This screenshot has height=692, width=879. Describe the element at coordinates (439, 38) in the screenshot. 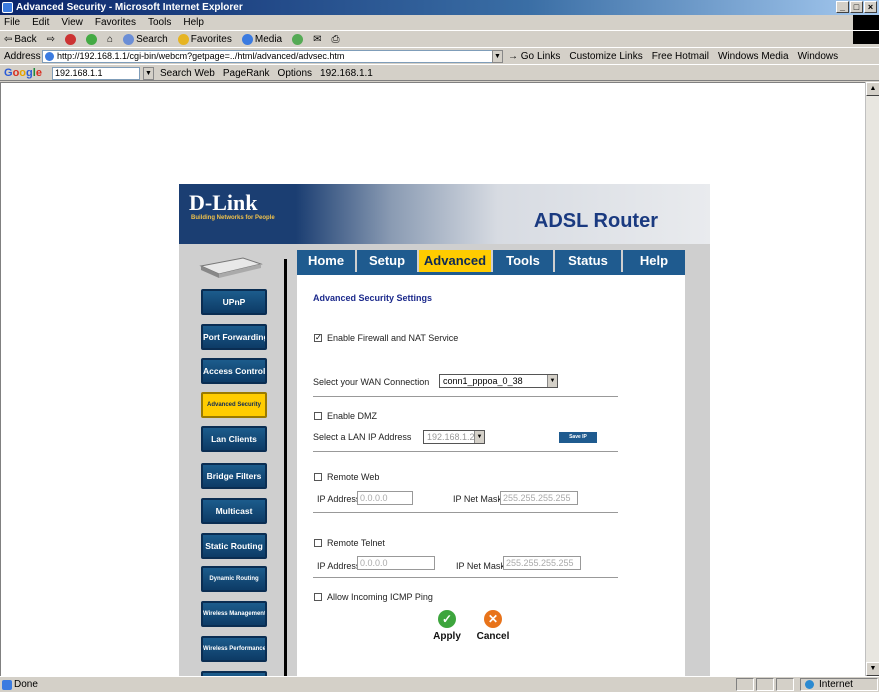

I see `standard-toolbar: ⇦ Back ⇨ ⌂ Search Favorites Media ✉ ⎙` at that location.